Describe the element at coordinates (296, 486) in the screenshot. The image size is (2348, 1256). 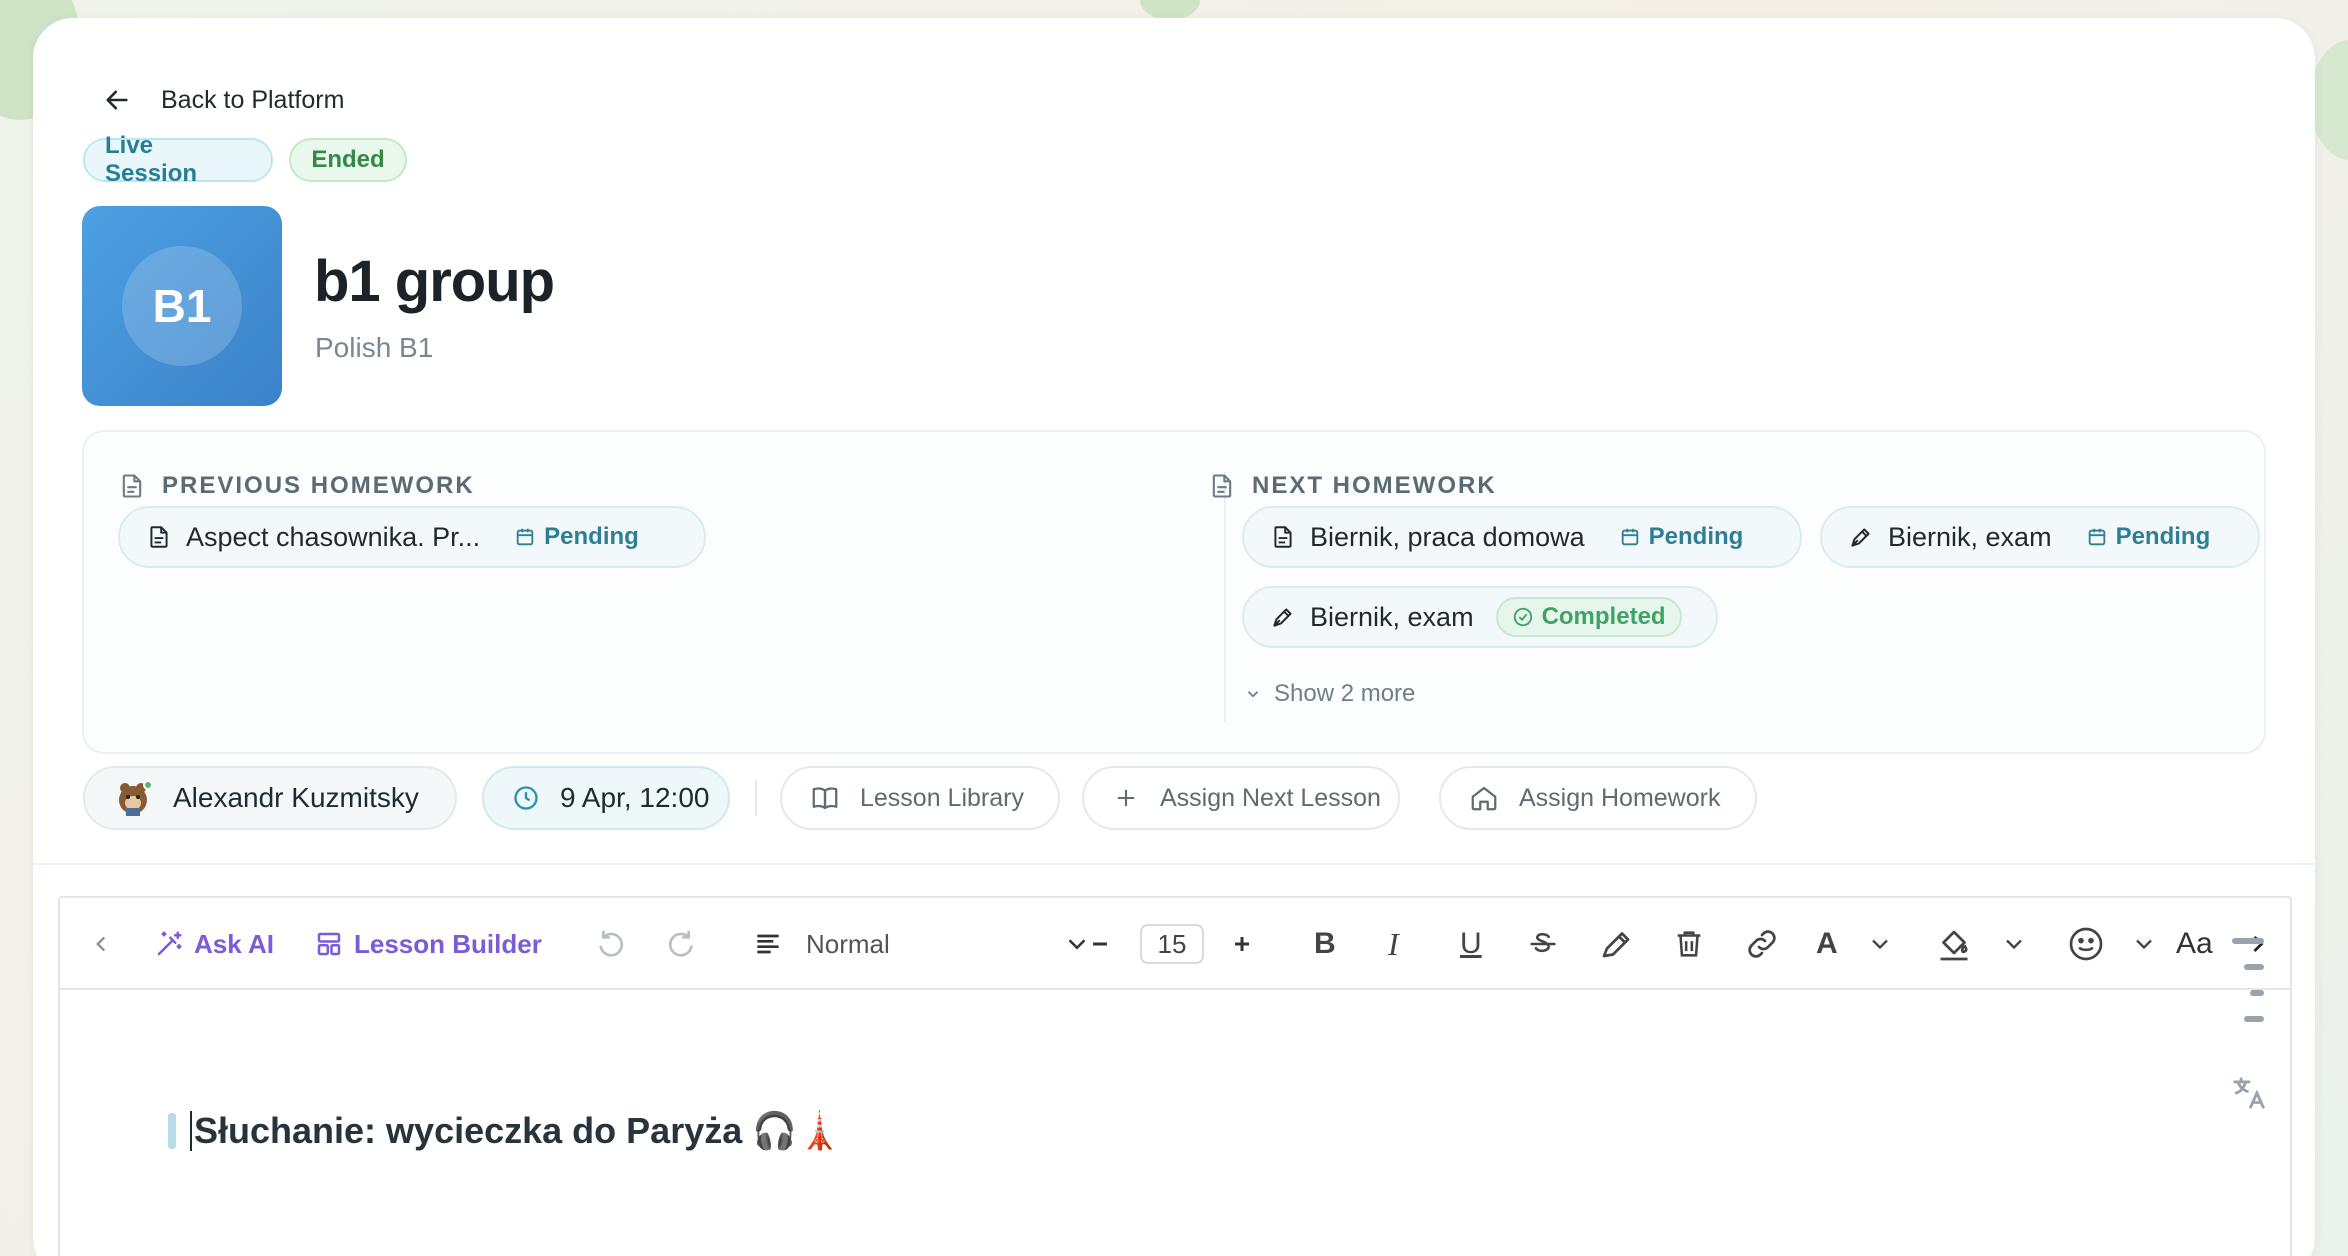
I see `previous-homework-heading: PREVIOUS HOMEWORK` at that location.